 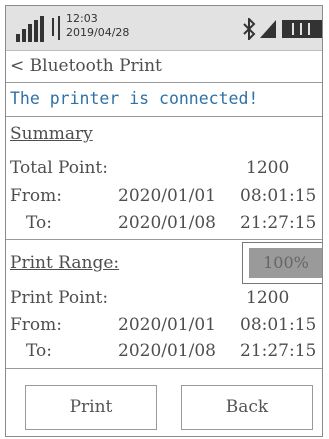 I want to click on page-title: Bluetooth Print, so click(x=95, y=66).